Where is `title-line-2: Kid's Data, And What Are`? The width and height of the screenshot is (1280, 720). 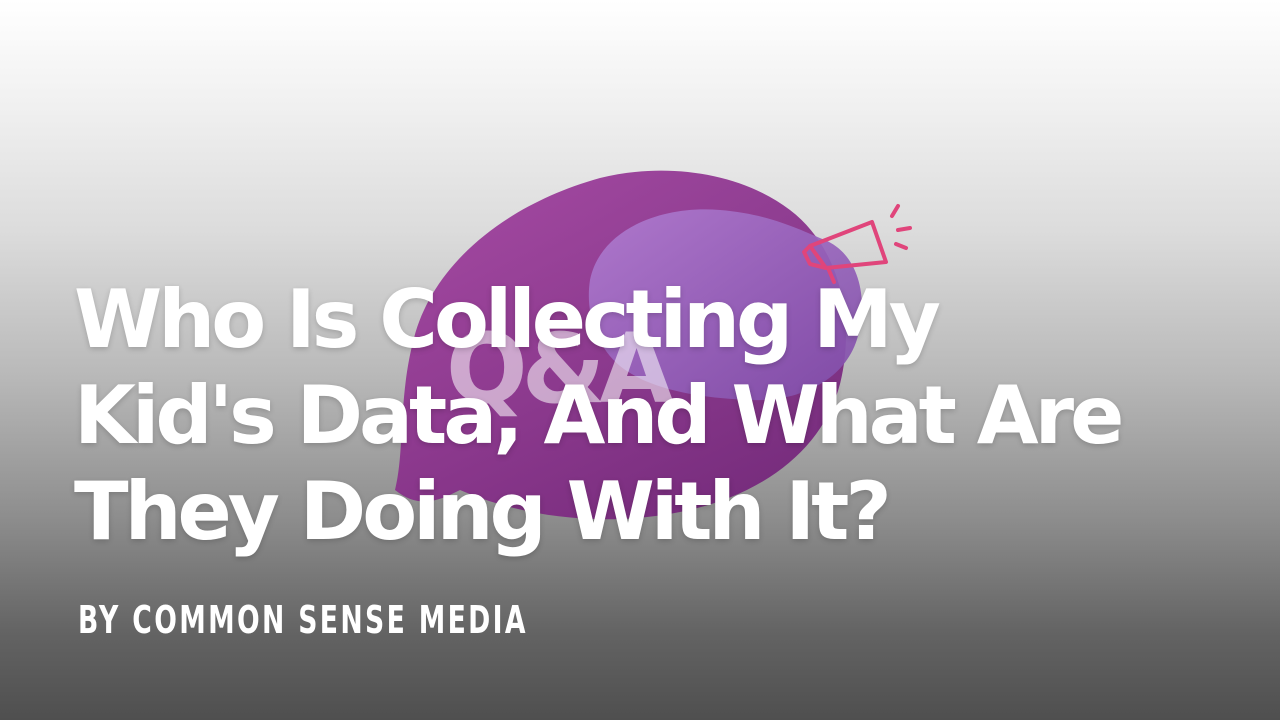 title-line-2: Kid's Data, And What Are is located at coordinates (599, 415).